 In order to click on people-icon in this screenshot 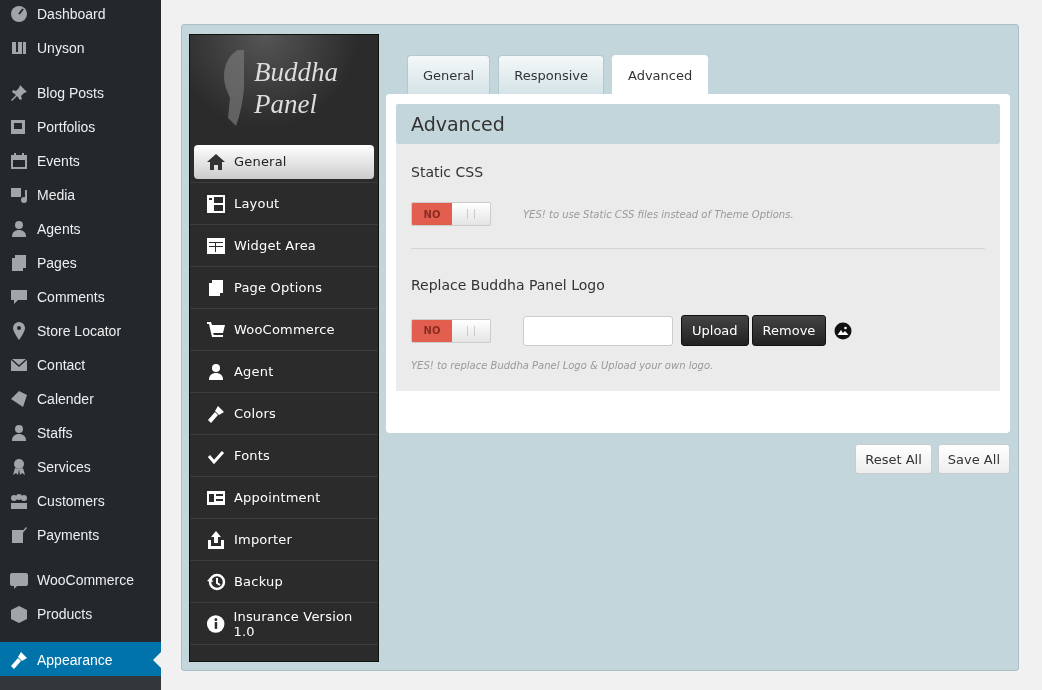, I will do `click(19, 501)`.